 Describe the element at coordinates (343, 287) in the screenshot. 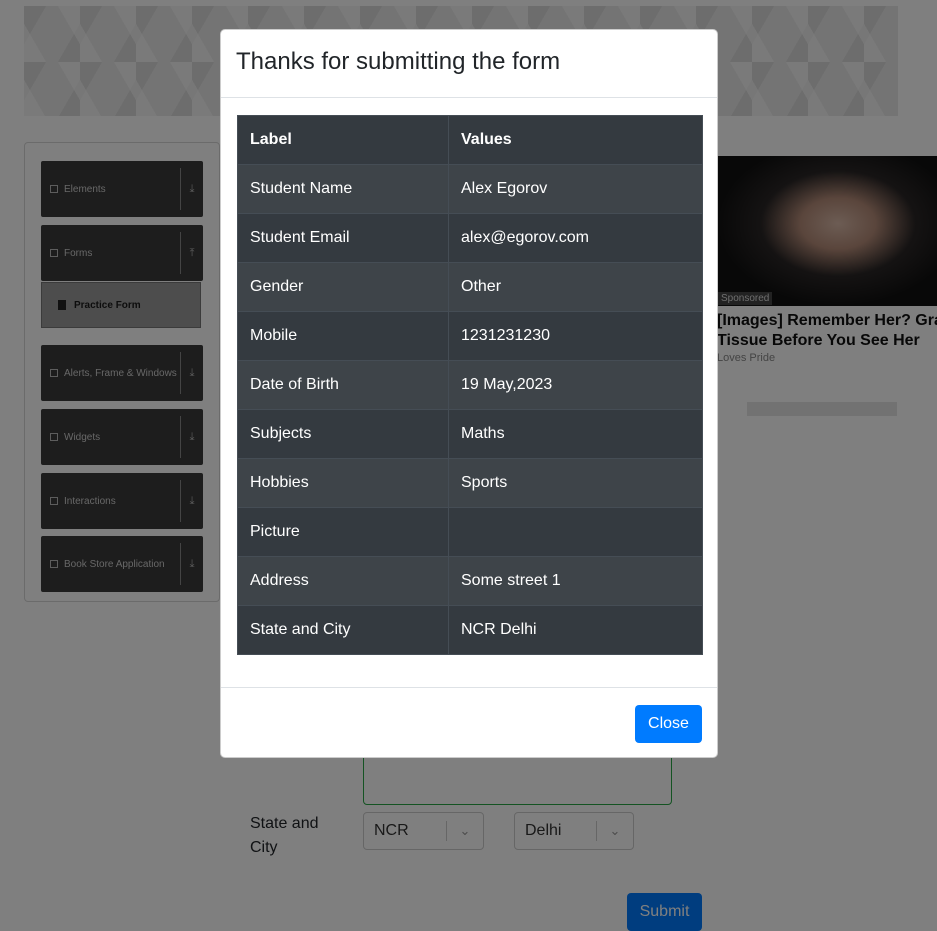

I see `row-label: Gender` at that location.